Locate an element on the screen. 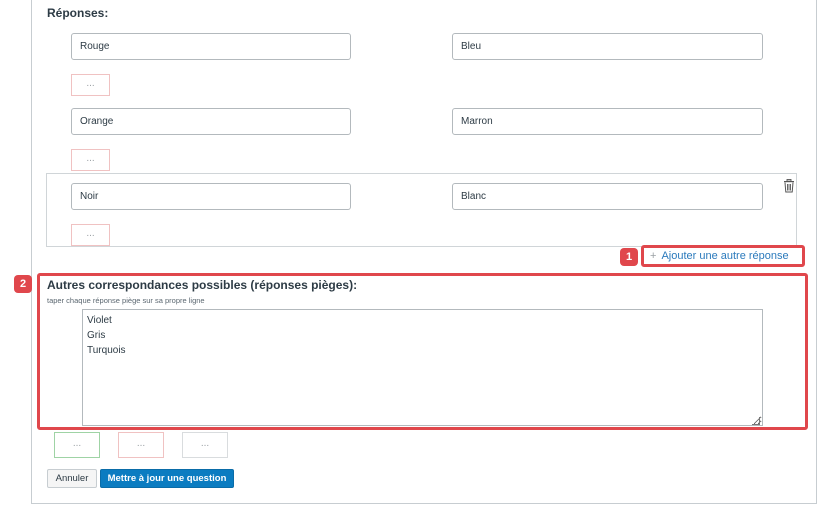 The width and height of the screenshot is (821, 510). add-answer-link: + Ajouter une autre réponse is located at coordinates (719, 256).